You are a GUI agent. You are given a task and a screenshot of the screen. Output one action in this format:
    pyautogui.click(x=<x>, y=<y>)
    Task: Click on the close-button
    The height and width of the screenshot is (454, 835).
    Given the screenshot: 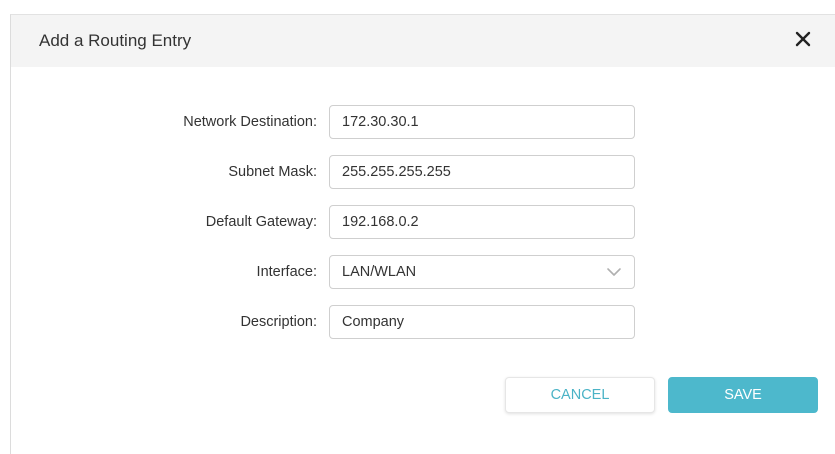 What is the action you would take?
    pyautogui.click(x=803, y=39)
    